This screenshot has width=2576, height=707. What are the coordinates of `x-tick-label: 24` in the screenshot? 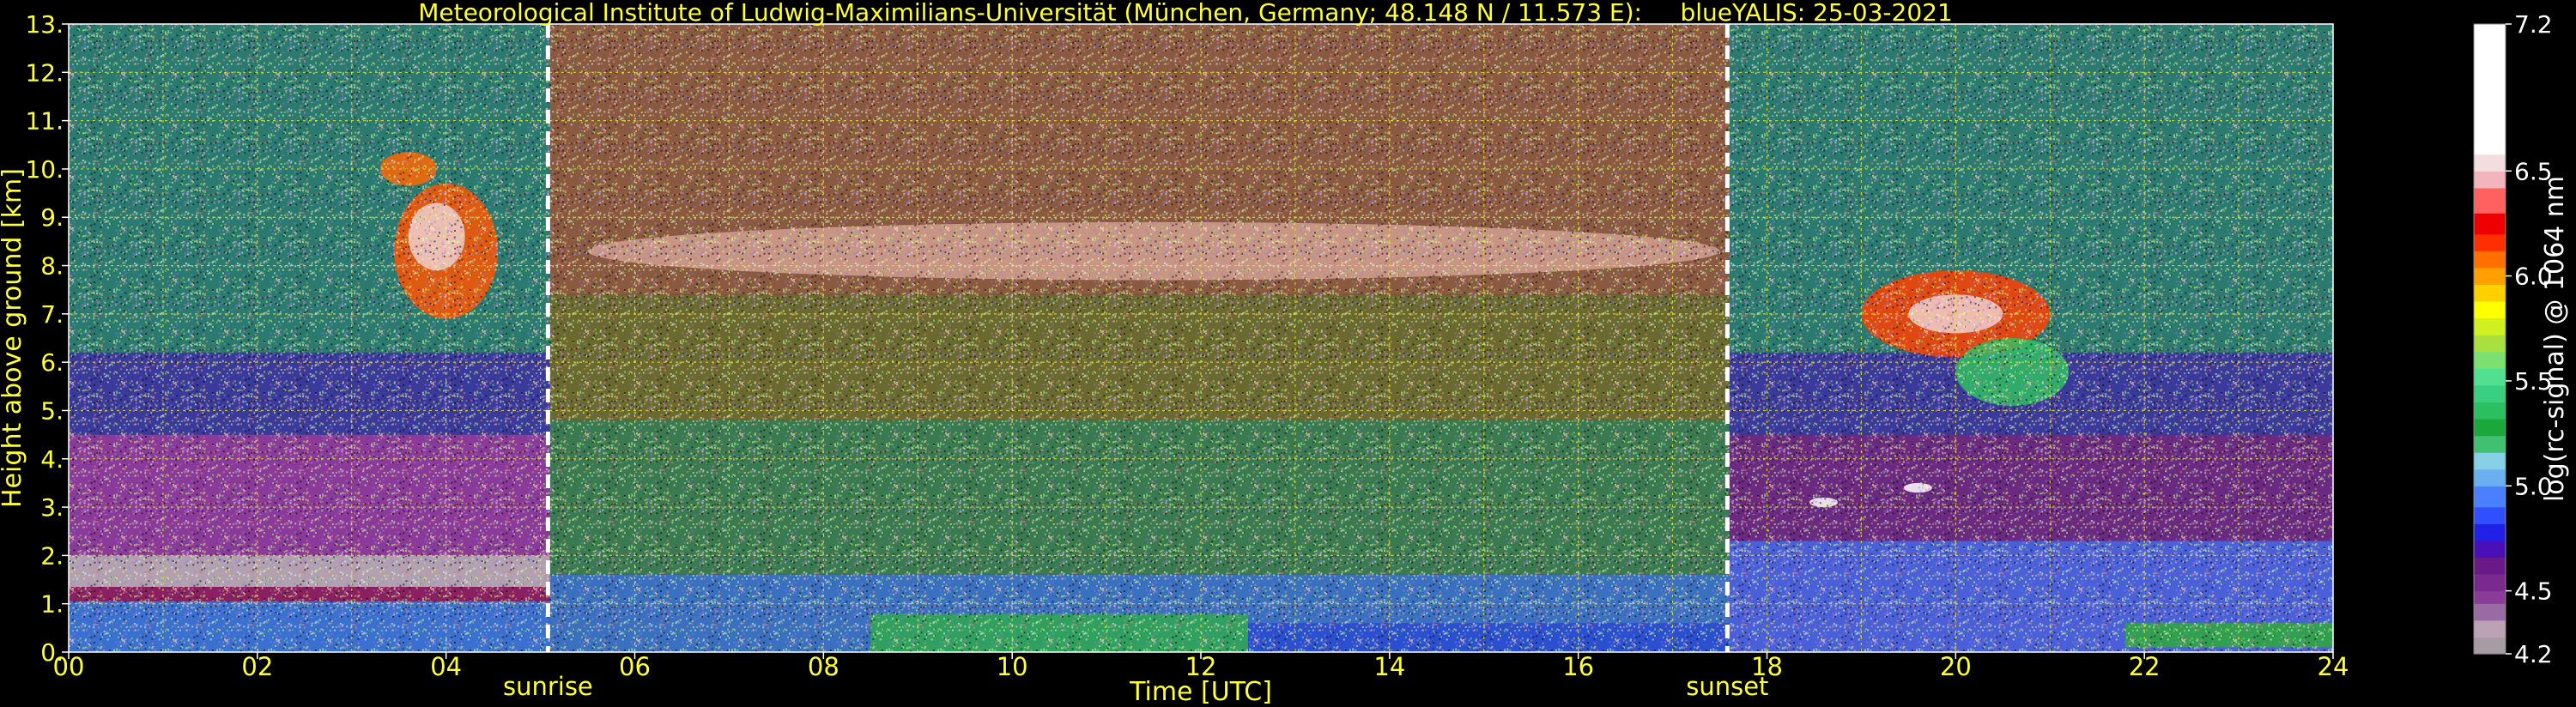 It's located at (2333, 666).